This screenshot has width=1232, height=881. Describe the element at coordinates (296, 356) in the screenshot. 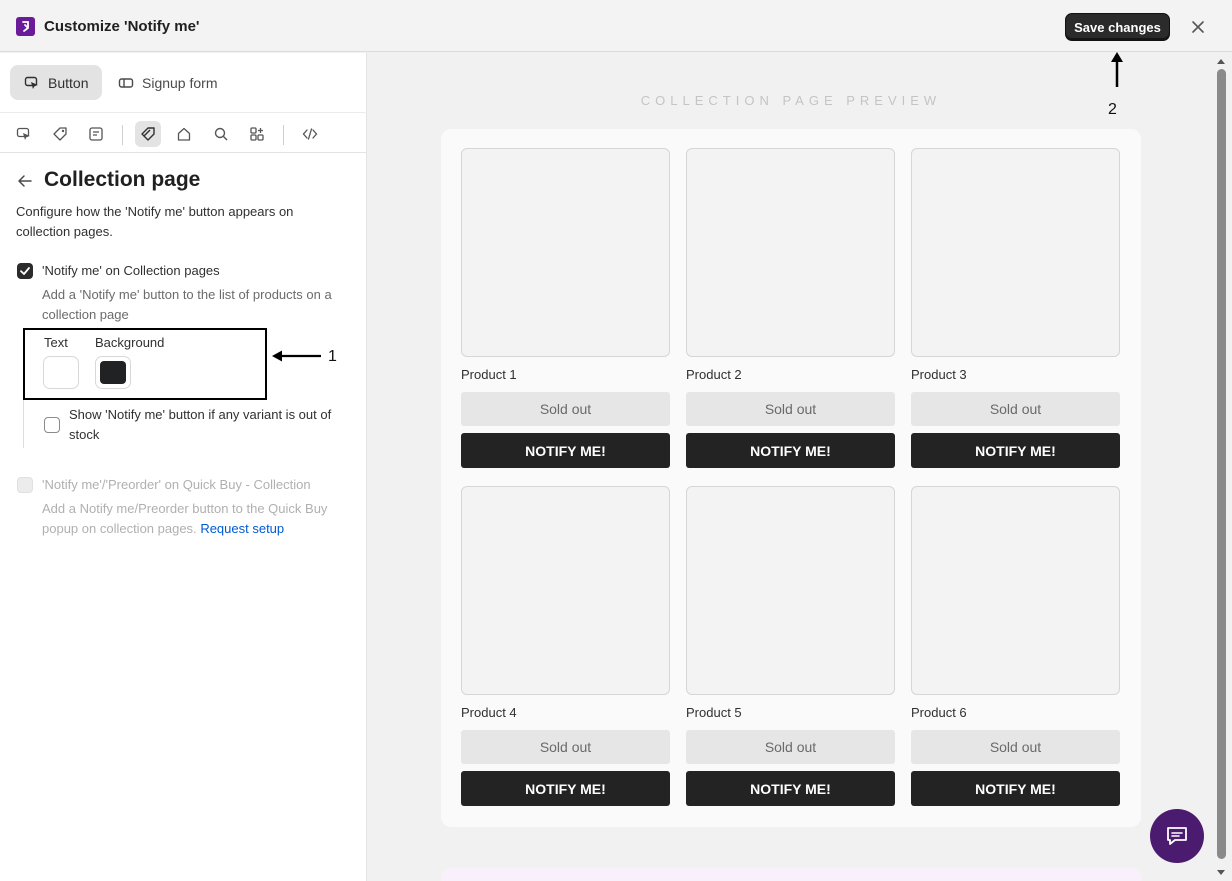

I see `annotation-arrow-left` at that location.